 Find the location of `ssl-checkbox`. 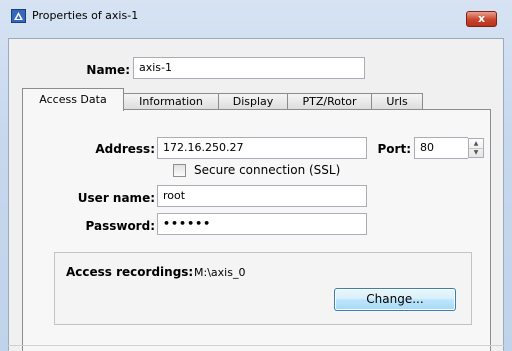

ssl-checkbox is located at coordinates (179, 170).